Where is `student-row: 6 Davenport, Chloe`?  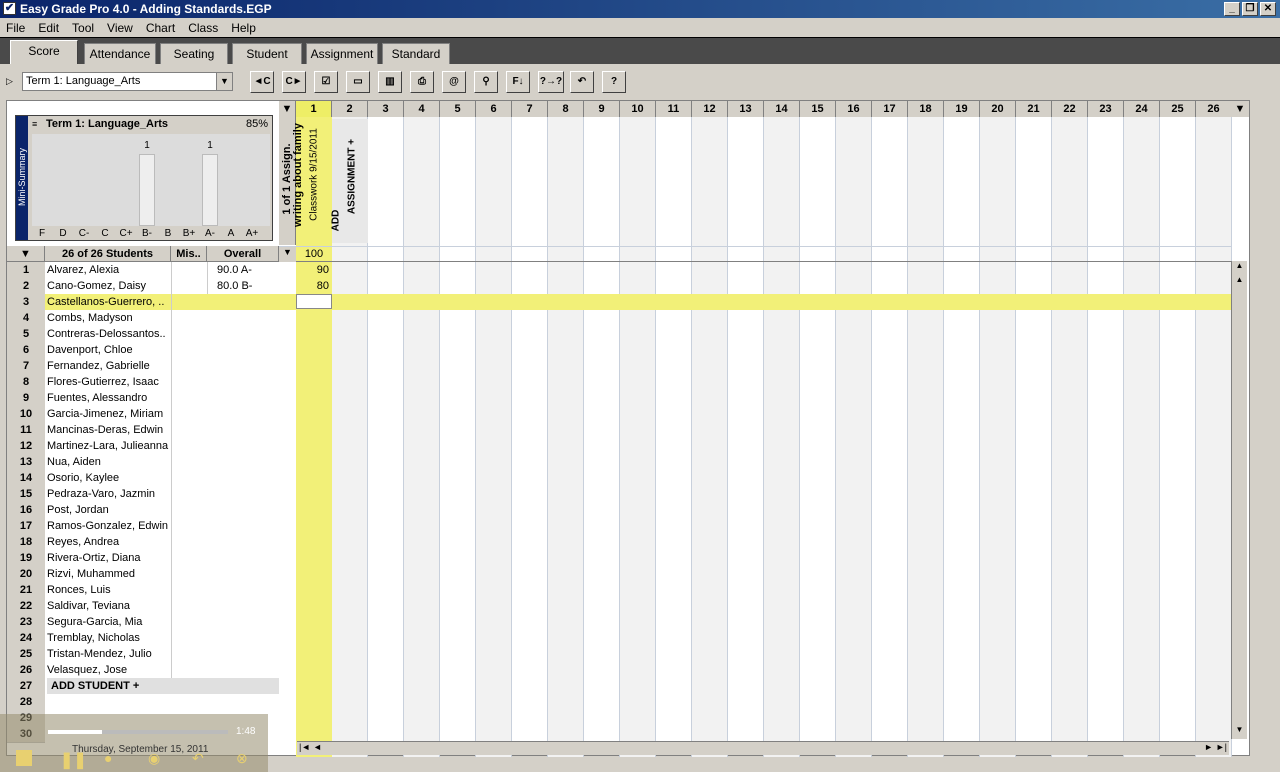
student-row: 6 Davenport, Chloe is located at coordinates (625, 350).